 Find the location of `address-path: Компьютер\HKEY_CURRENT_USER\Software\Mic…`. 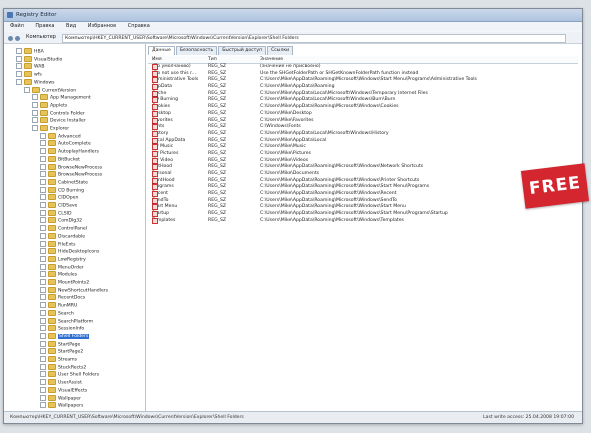

address-path: Компьютер\HKEY_CURRENT_USER\Software\Mic… is located at coordinates (314, 38).